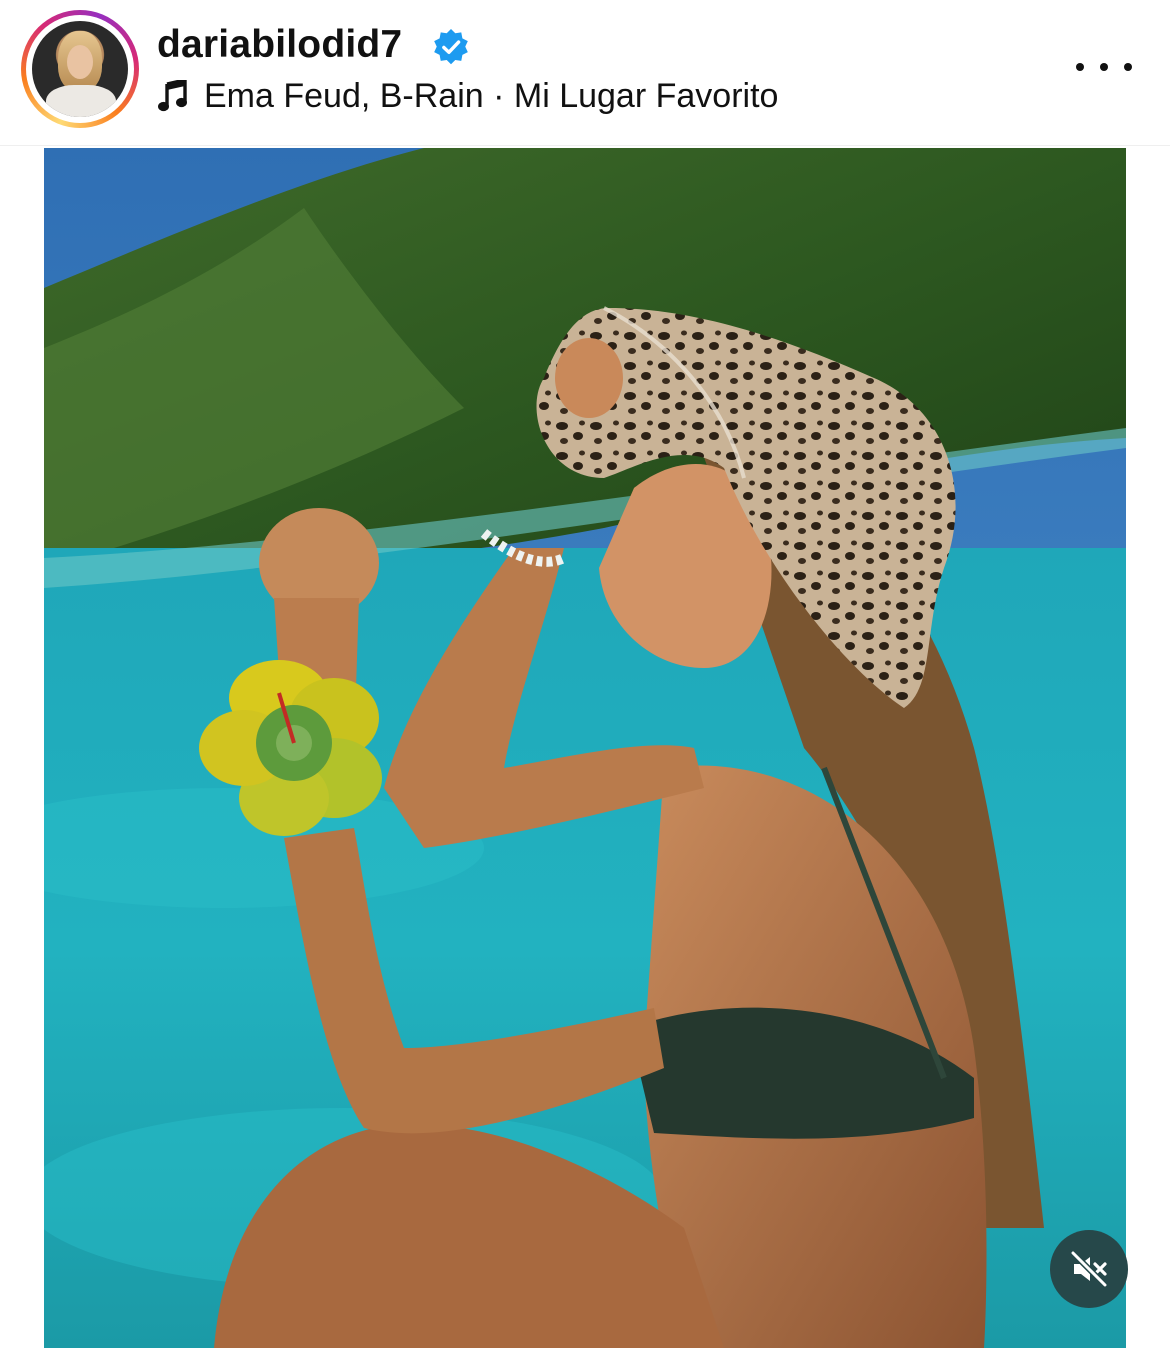 The height and width of the screenshot is (1348, 1170). I want to click on story-ring-avatar, so click(80, 69).